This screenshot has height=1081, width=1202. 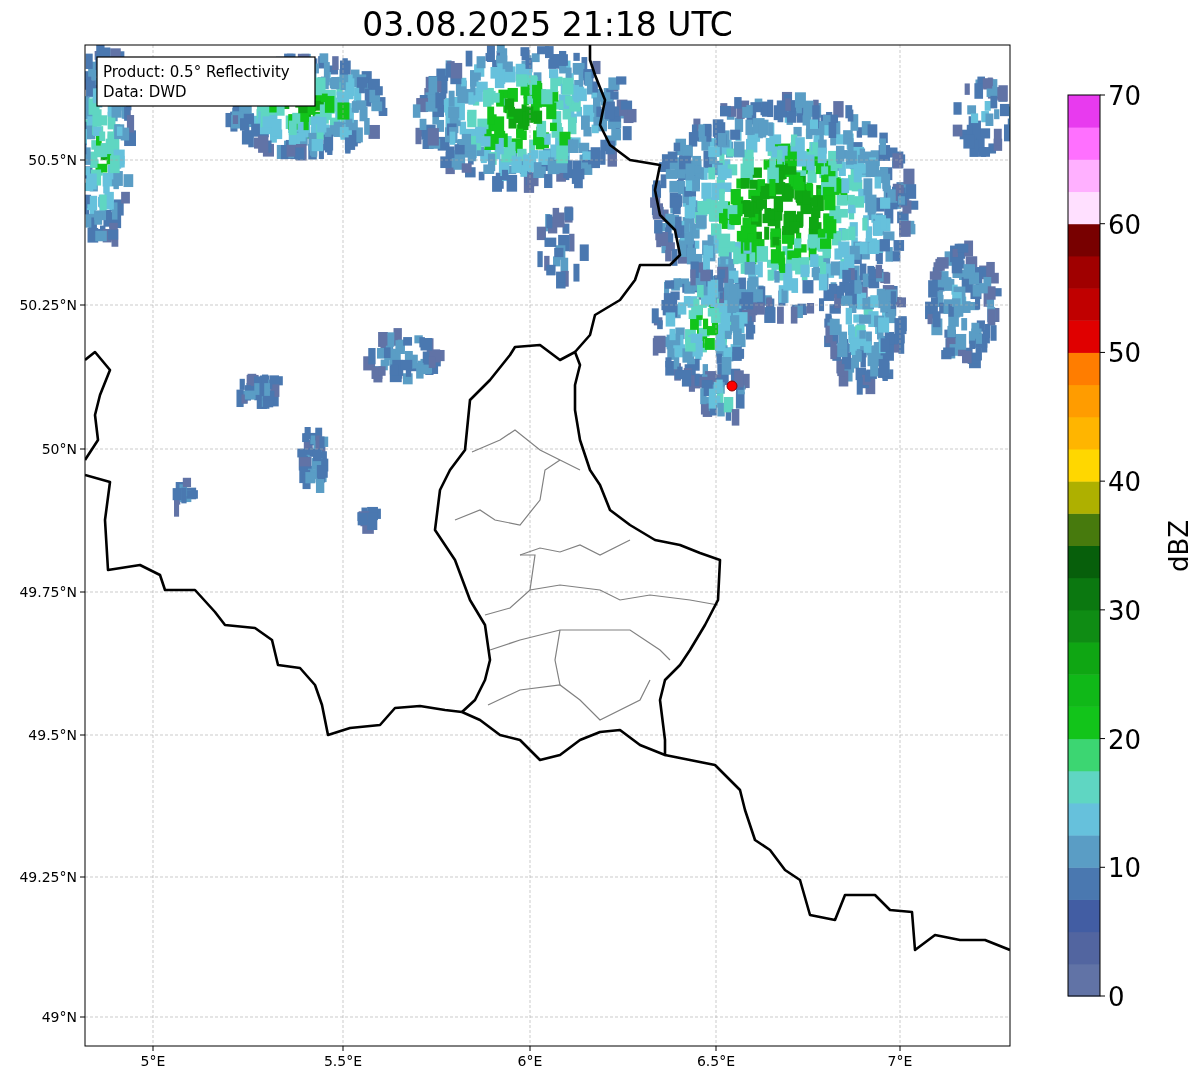 I want to click on latitude-label: 49.5°N, so click(x=52, y=735).